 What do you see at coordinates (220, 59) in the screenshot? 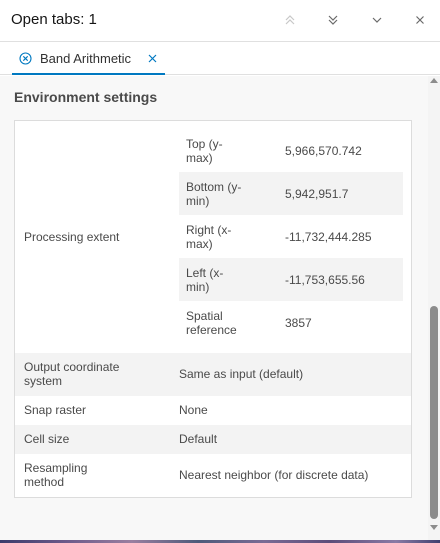
I see `tab-bar: Band Arithmetic` at bounding box center [220, 59].